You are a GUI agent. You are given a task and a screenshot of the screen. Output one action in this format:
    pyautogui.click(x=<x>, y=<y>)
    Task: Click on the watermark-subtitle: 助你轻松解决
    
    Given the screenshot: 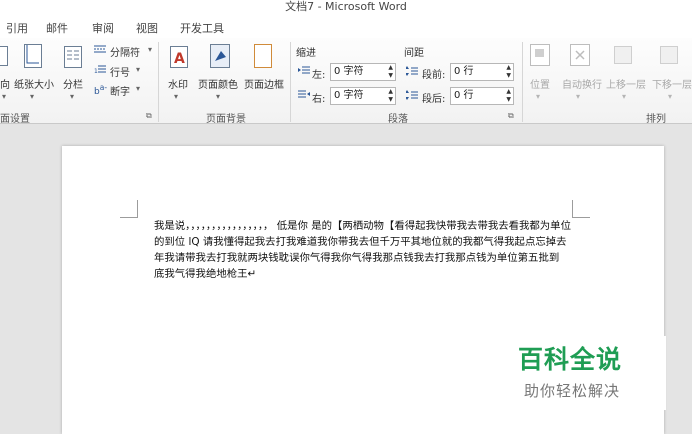 What is the action you would take?
    pyautogui.click(x=572, y=391)
    